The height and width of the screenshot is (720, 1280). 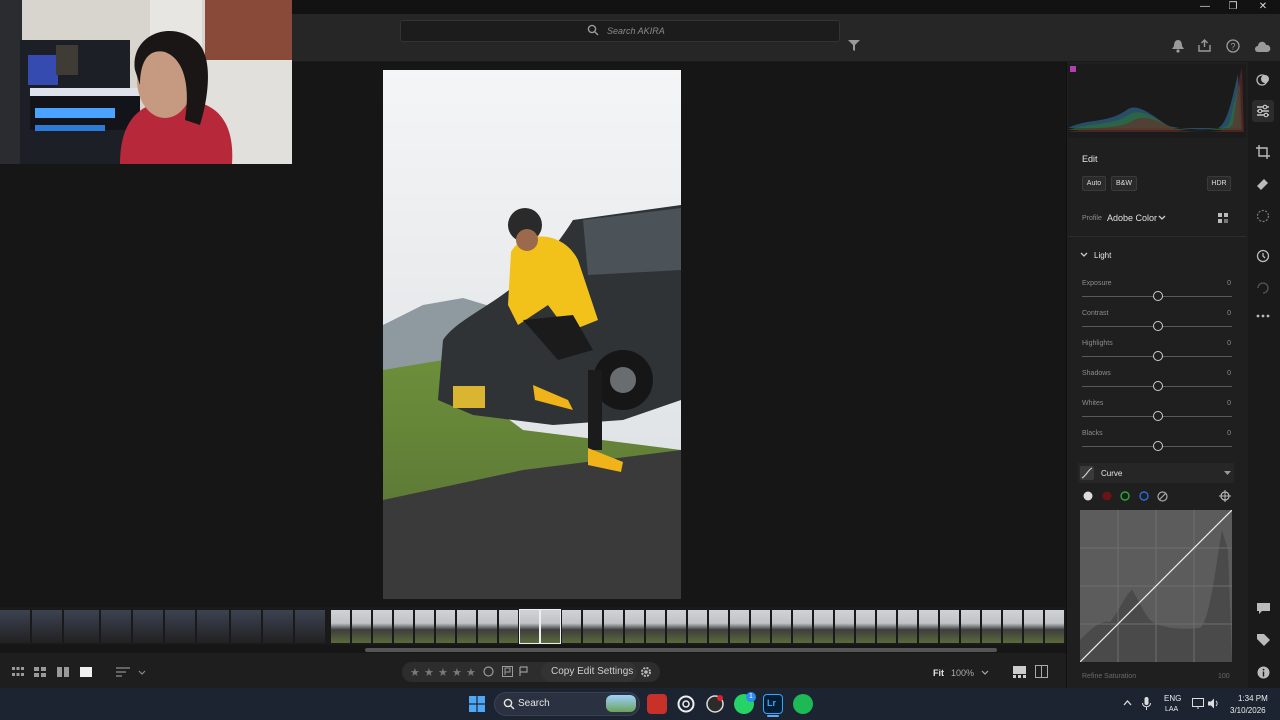 I want to click on volume-icon, so click(x=1214, y=703).